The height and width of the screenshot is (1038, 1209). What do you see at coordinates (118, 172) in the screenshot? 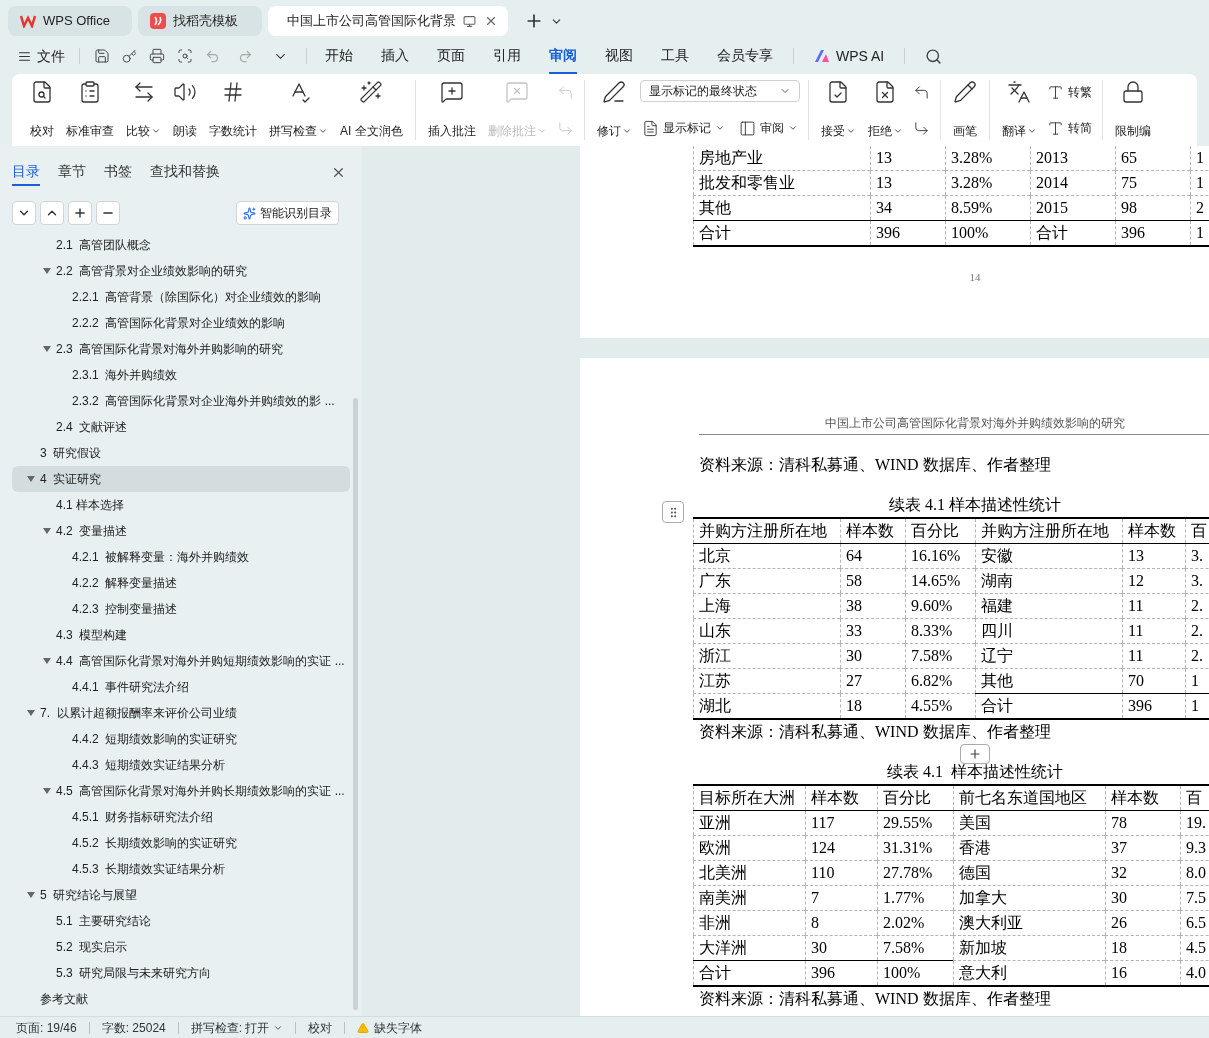
I see `panel-tab: 书签` at bounding box center [118, 172].